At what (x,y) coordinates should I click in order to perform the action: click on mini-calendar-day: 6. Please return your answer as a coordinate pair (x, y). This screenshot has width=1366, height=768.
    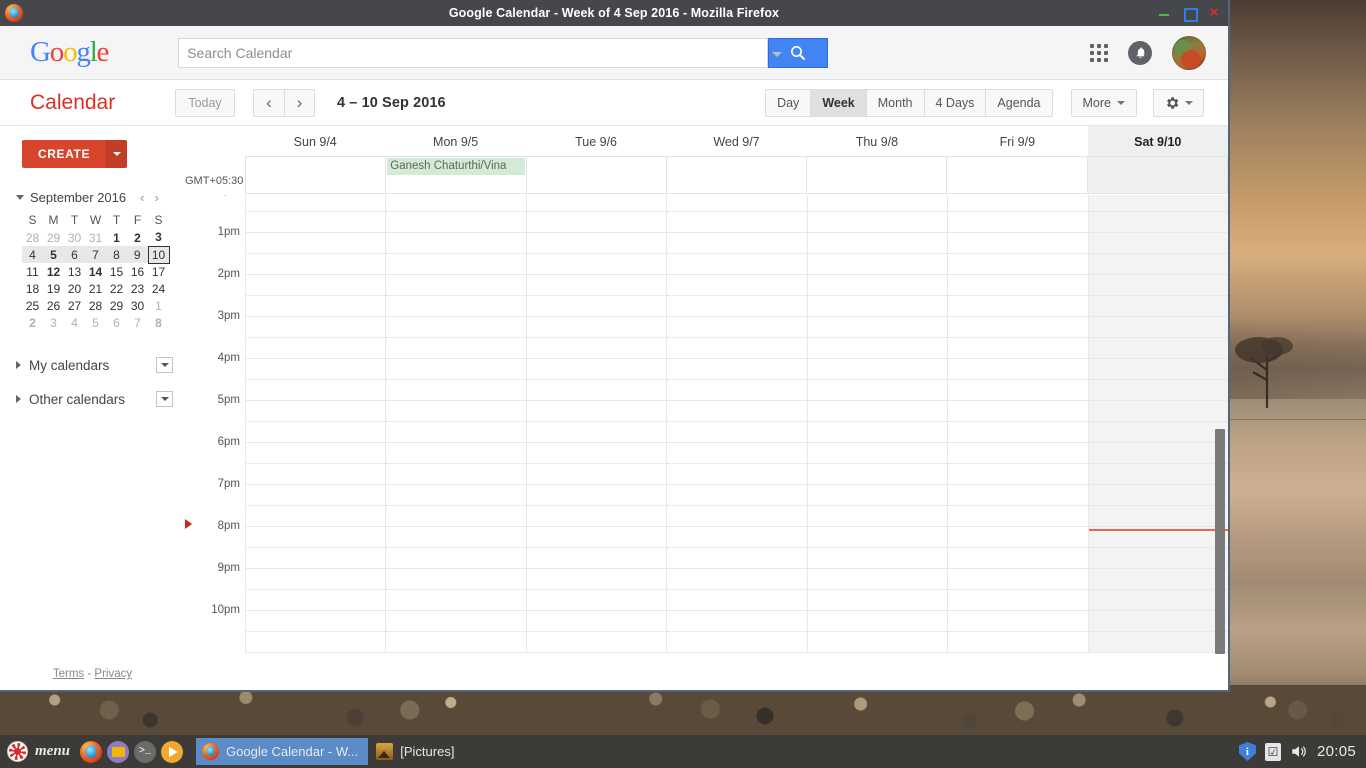
    Looking at the image, I should click on (74, 254).